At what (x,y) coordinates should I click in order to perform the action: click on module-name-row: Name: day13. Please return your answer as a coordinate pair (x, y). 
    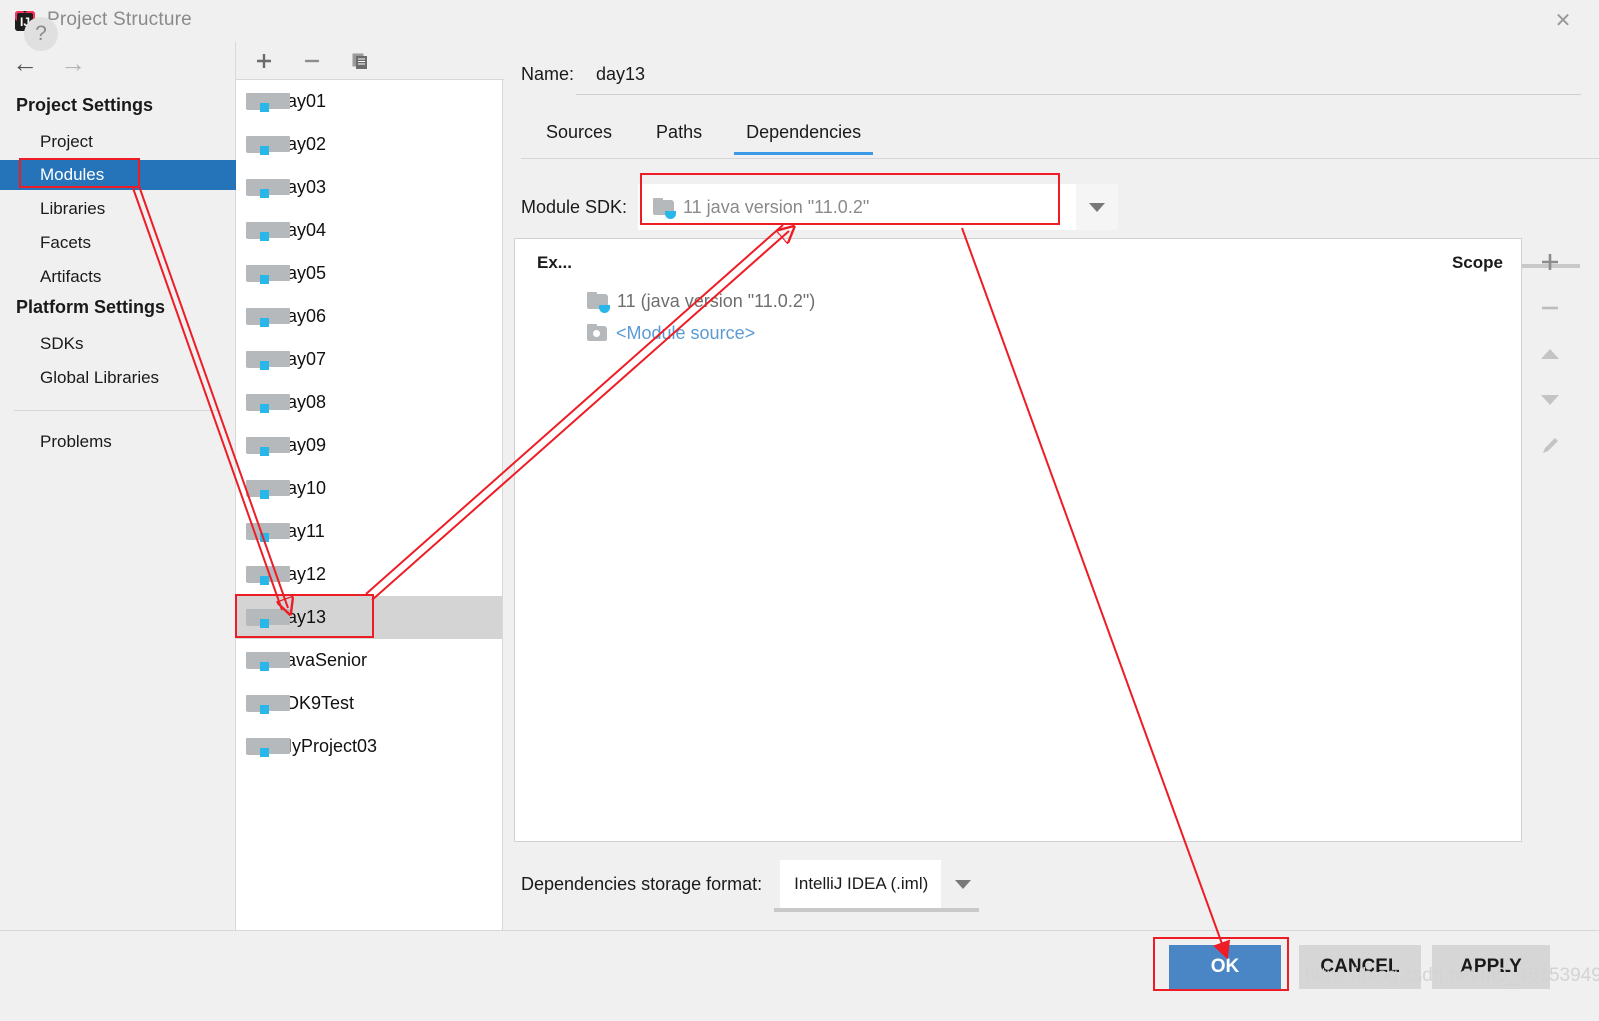
    Looking at the image, I should click on (583, 74).